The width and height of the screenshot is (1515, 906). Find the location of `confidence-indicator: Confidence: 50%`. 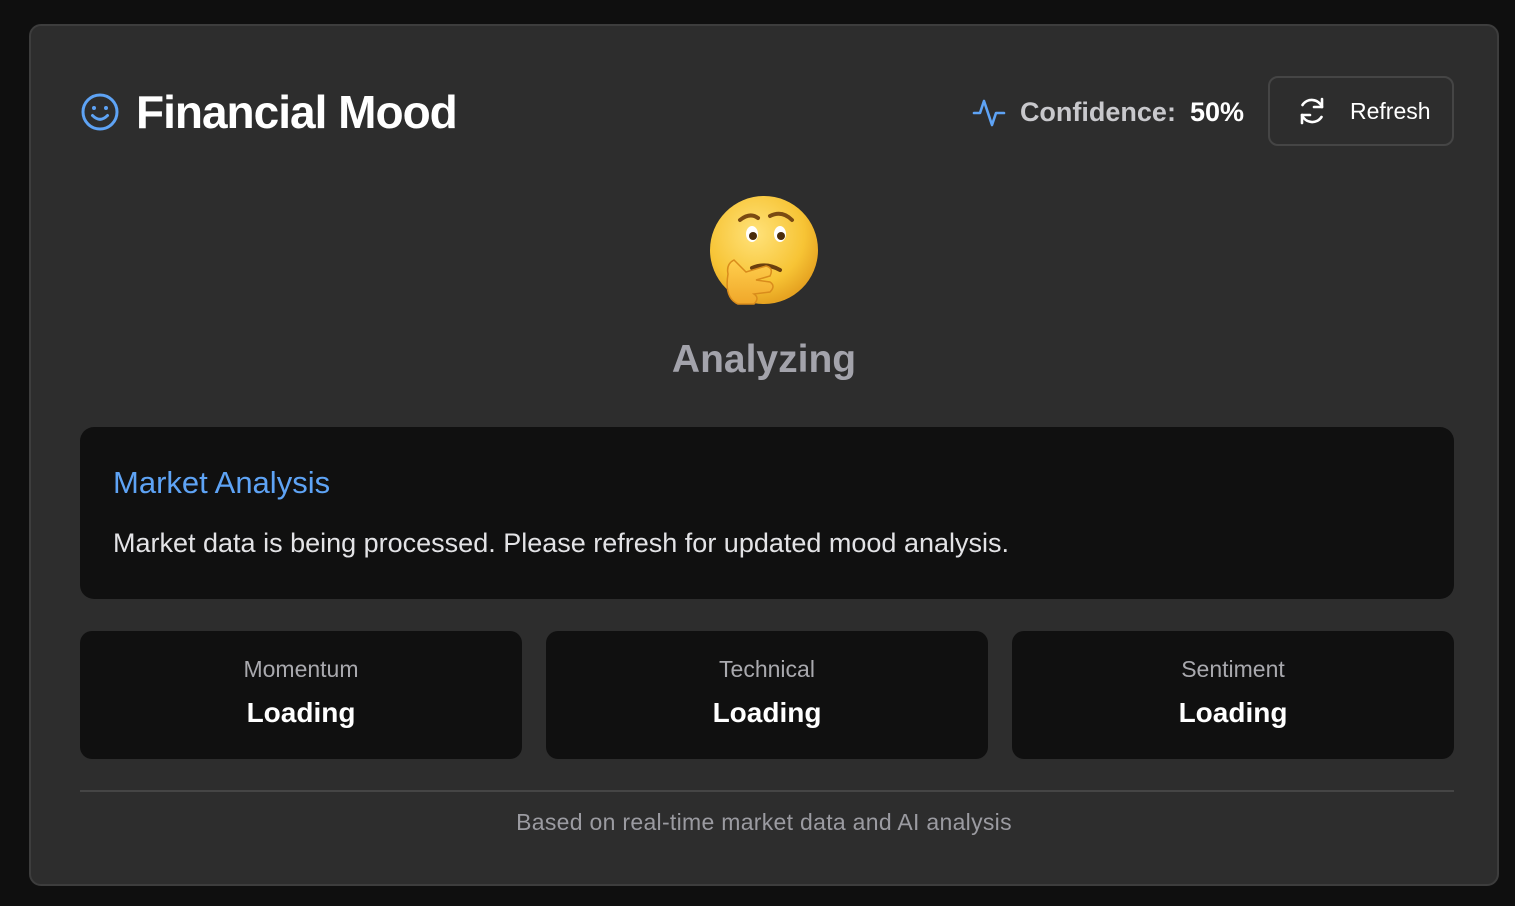

confidence-indicator: Confidence: 50% is located at coordinates (1108, 112).